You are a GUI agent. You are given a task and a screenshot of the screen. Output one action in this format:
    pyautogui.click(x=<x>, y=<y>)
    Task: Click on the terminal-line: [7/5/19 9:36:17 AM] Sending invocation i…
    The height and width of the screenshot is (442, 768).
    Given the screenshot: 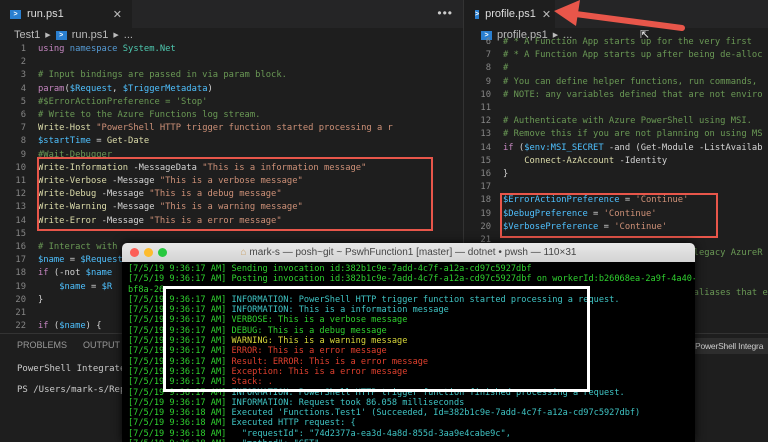 What is the action you would take?
    pyautogui.click(x=411, y=269)
    